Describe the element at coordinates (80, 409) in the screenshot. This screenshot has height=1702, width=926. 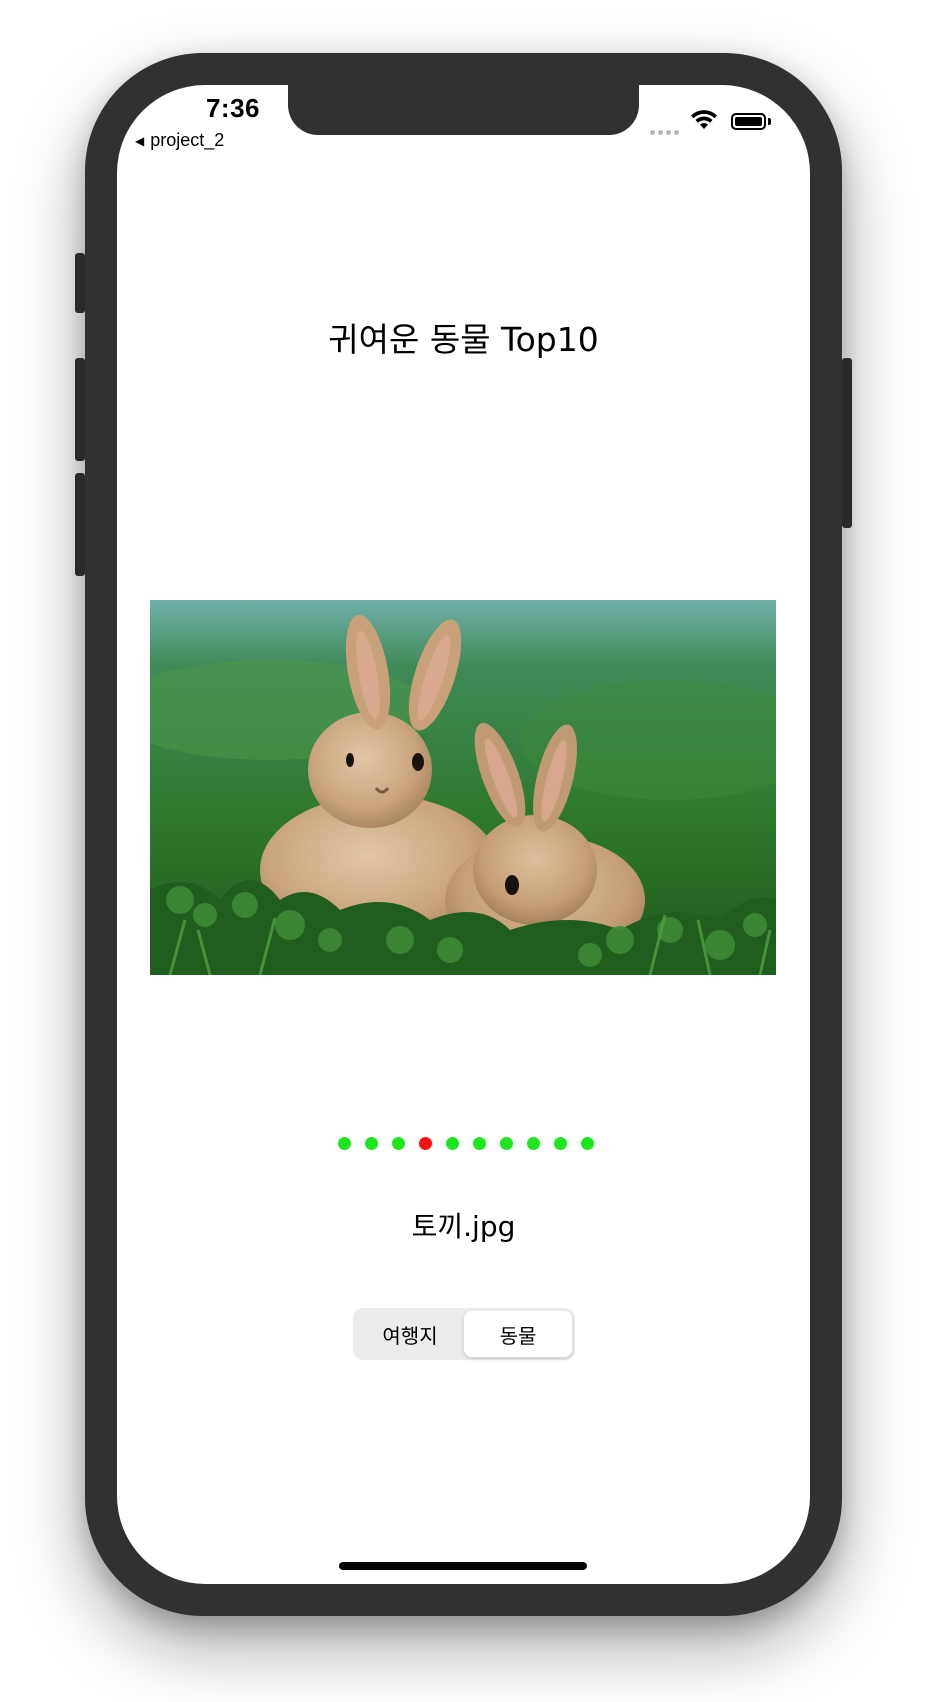
I see `volume-up-button` at that location.